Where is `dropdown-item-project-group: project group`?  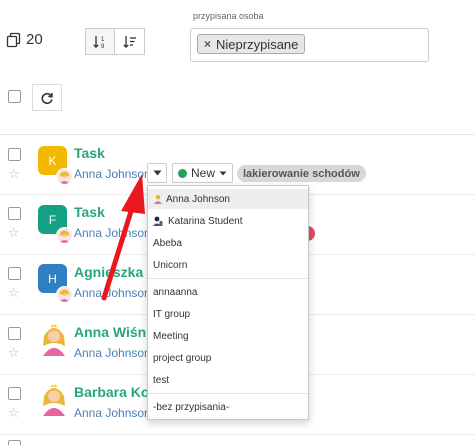 dropdown-item-project-group: project group is located at coordinates (228, 358).